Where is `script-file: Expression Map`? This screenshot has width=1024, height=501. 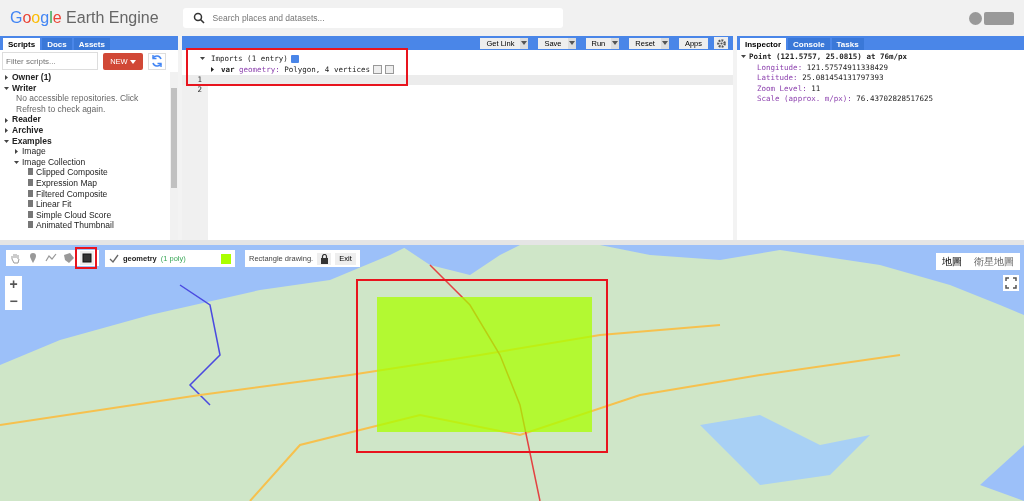
script-file: Expression Map is located at coordinates (66, 182).